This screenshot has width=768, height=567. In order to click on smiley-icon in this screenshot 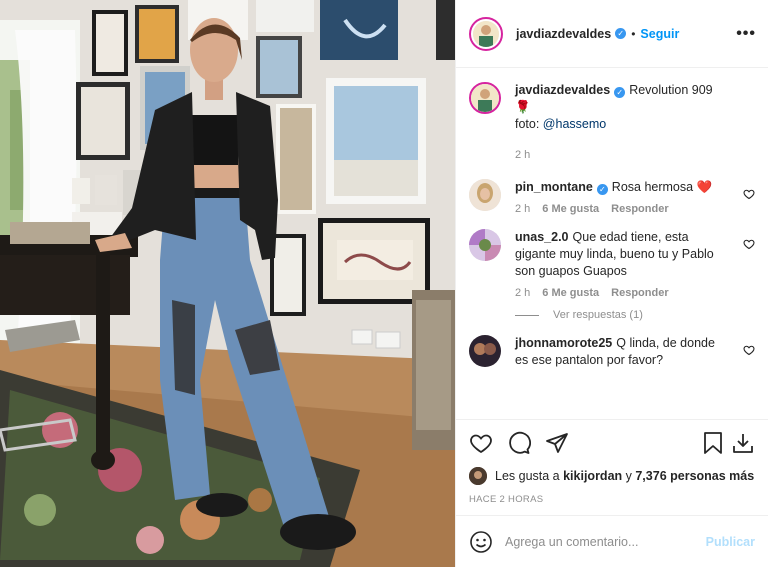, I will do `click(481, 542)`.